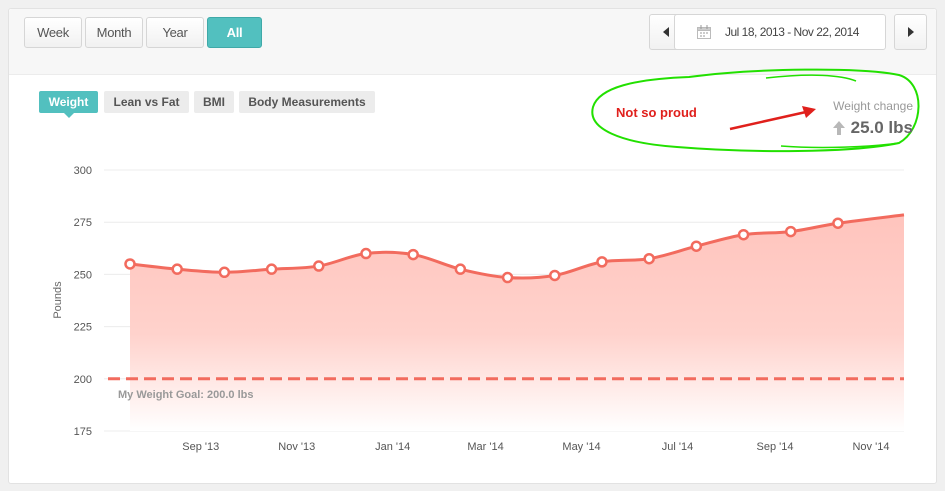  What do you see at coordinates (656, 112) in the screenshot?
I see `annotation-note: Not so proud` at bounding box center [656, 112].